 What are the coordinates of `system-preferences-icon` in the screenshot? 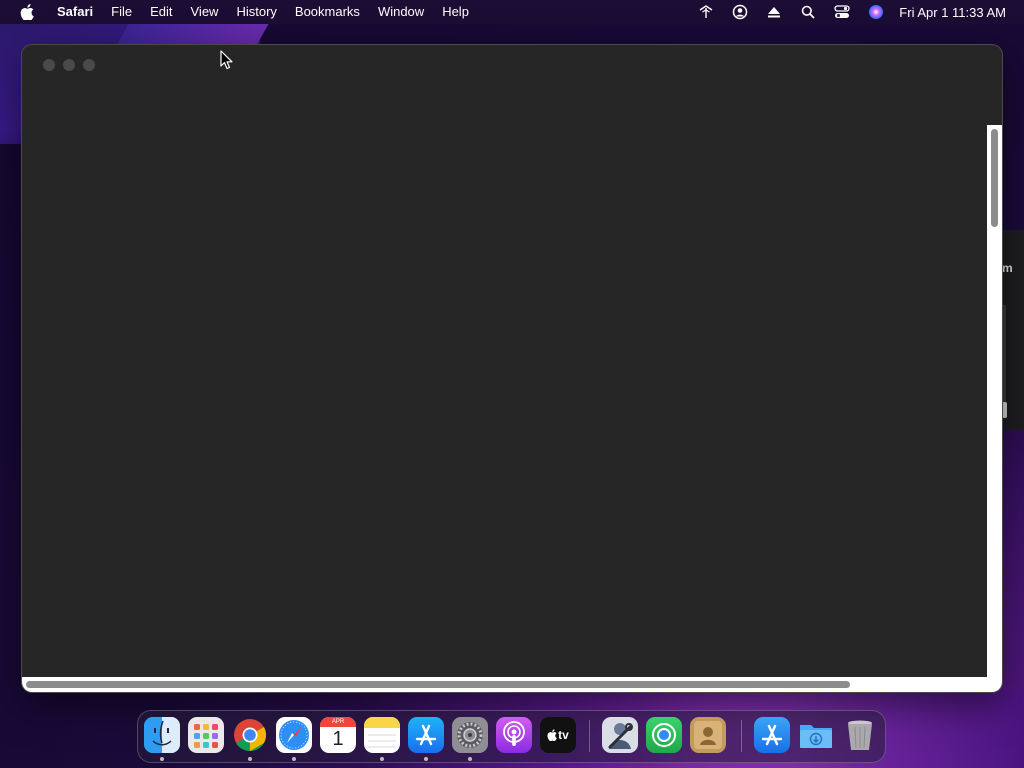 It's located at (470, 735).